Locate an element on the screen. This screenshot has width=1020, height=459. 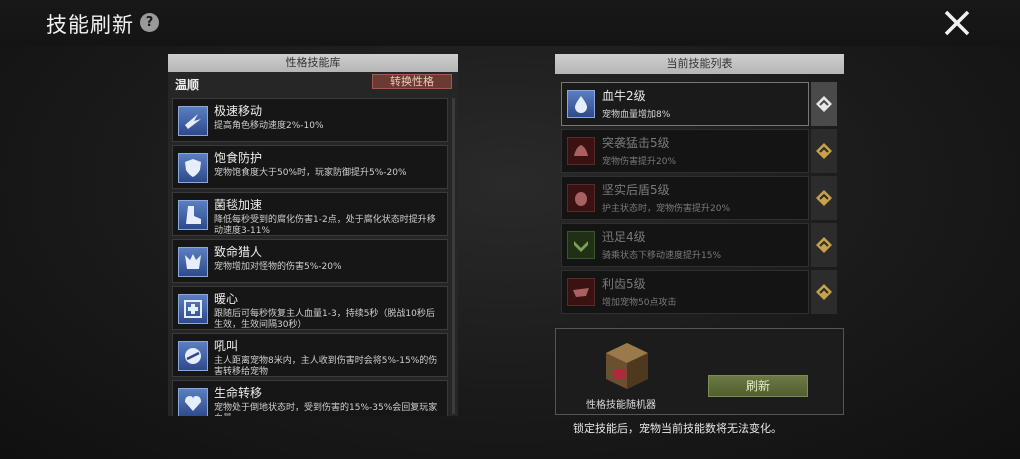
skill-name: 生命转移 is located at coordinates (238, 393).